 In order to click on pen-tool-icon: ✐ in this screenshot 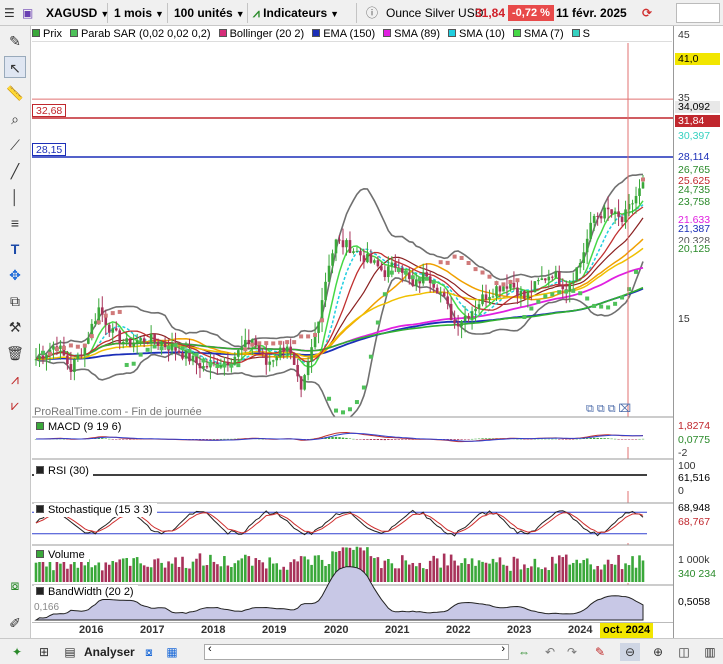, I will do `click(15, 623)`.